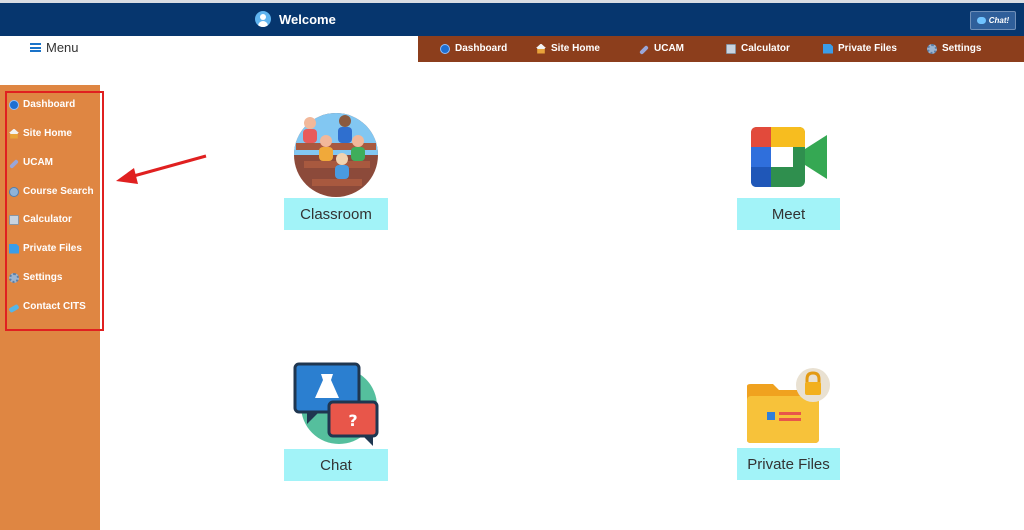 The height and width of the screenshot is (530, 1024). Describe the element at coordinates (575, 48) in the screenshot. I see `topnav-item-label: Site Home` at that location.